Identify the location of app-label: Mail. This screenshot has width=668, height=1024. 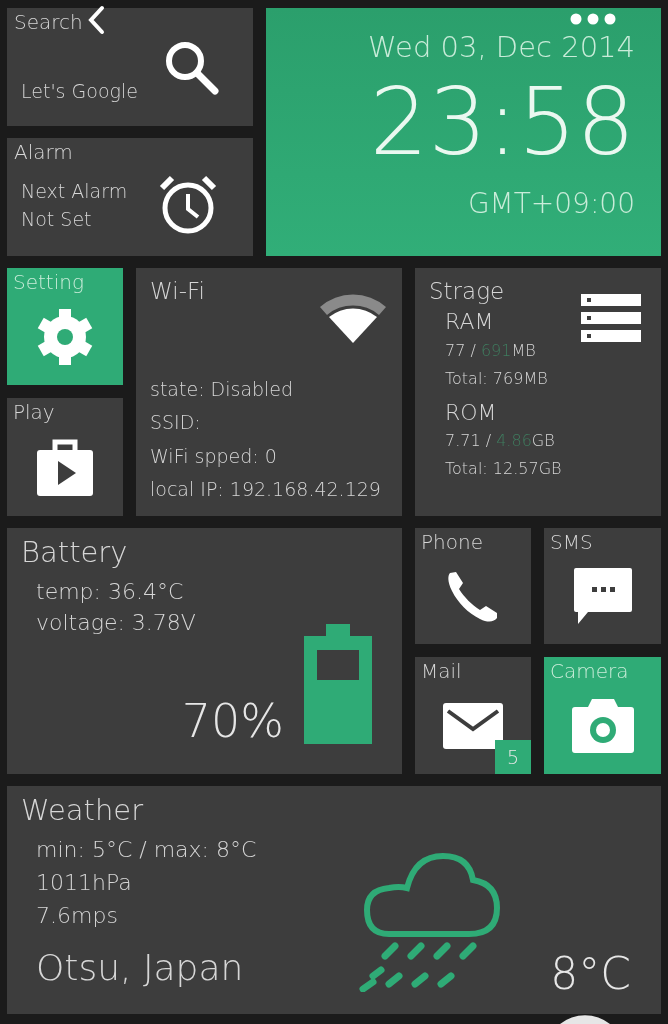
(442, 671).